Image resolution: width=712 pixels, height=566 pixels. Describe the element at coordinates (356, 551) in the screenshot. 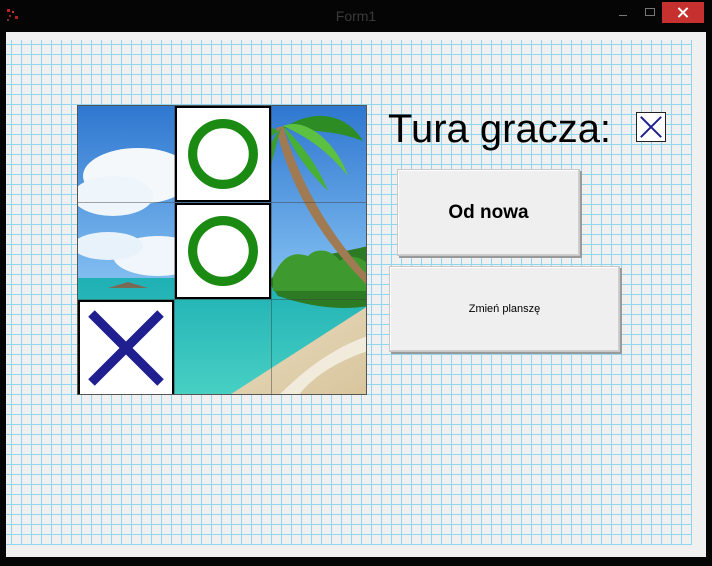

I see `form-bottom-border` at that location.